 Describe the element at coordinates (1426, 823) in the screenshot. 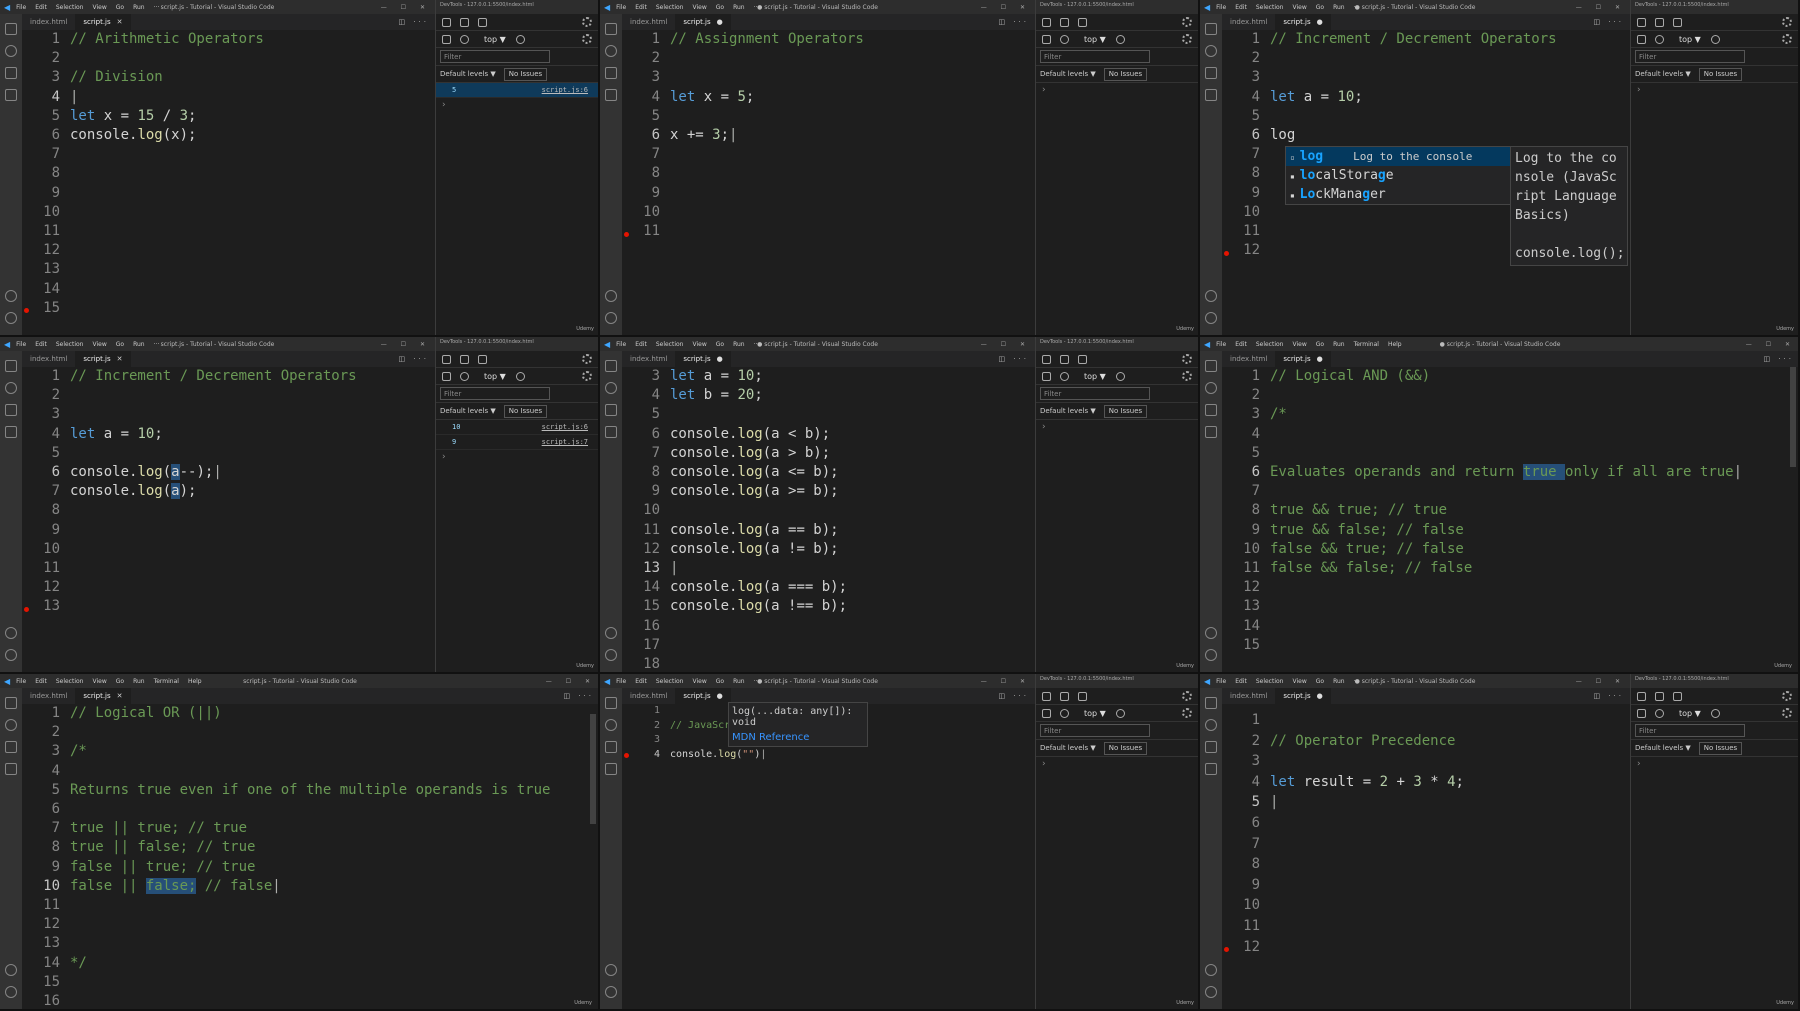

I see `code-line: 6` at that location.